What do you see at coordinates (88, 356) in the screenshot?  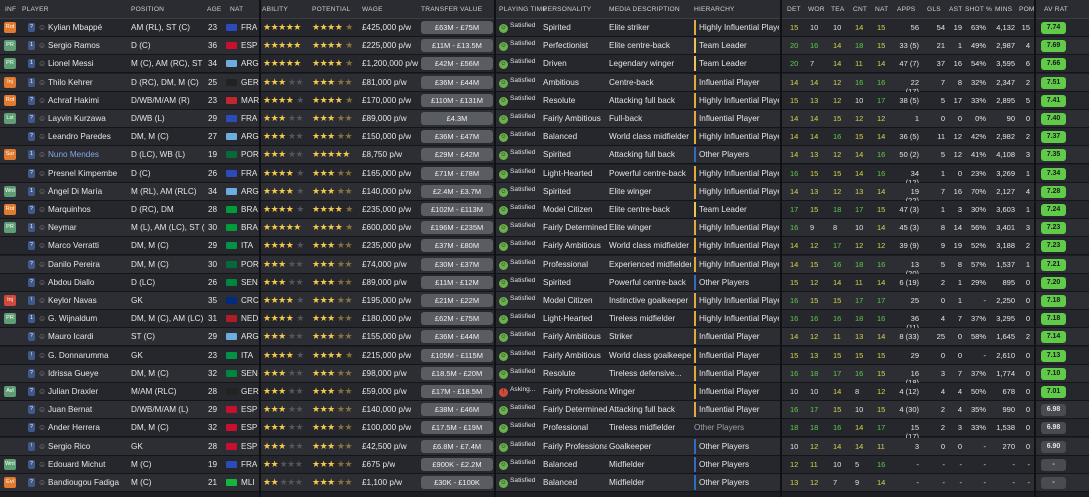 I see `player-name: G. Donnarumma` at bounding box center [88, 356].